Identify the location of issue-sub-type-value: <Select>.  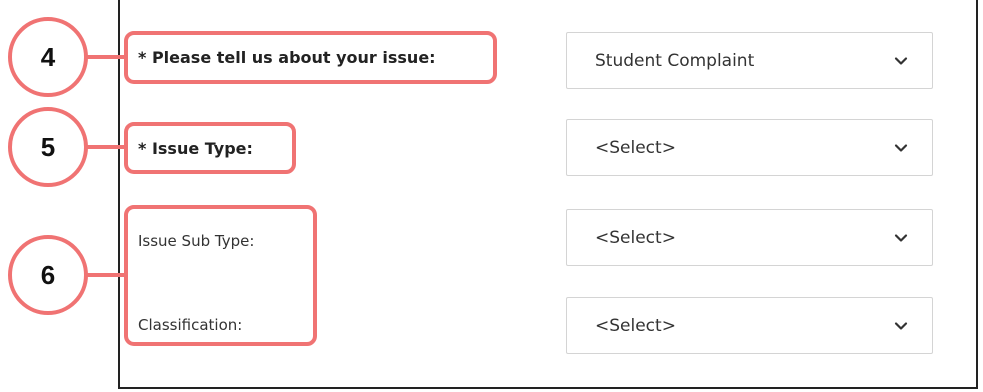
(635, 237).